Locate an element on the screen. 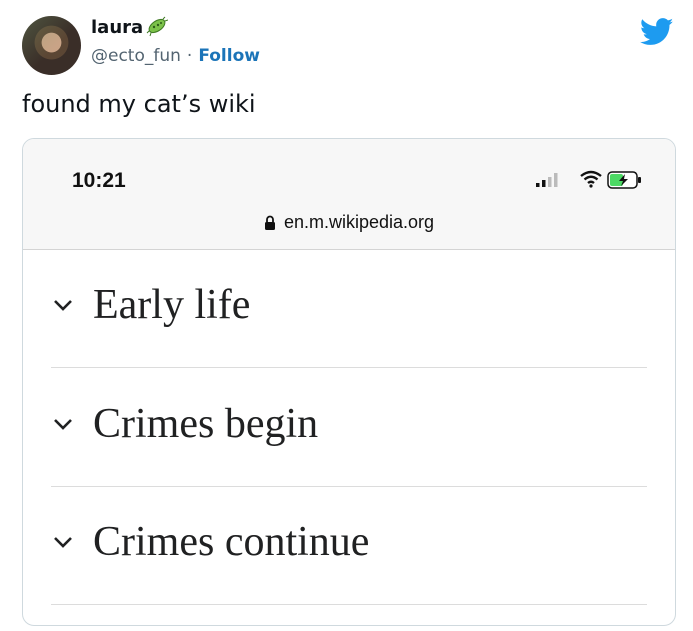  signal-icon is located at coordinates (547, 180).